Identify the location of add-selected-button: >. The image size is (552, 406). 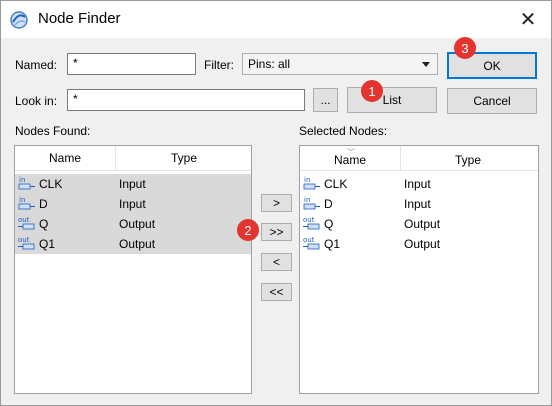
(276, 203).